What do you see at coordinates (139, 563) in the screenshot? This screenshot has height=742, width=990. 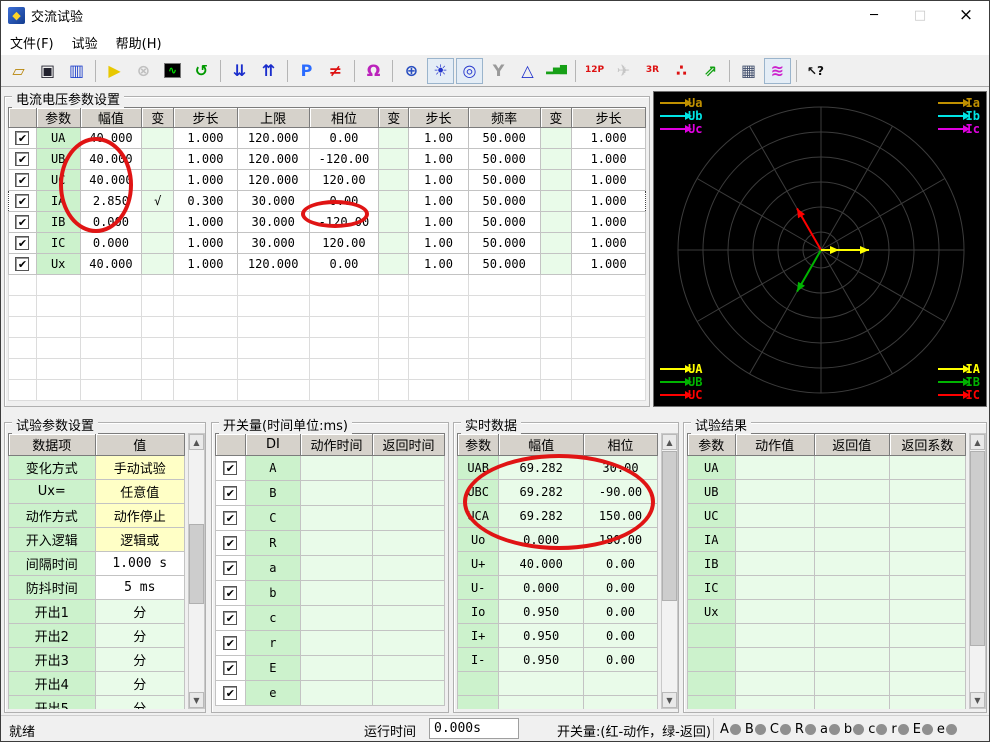 I see `tp-value-cell: 1.000 s` at bounding box center [139, 563].